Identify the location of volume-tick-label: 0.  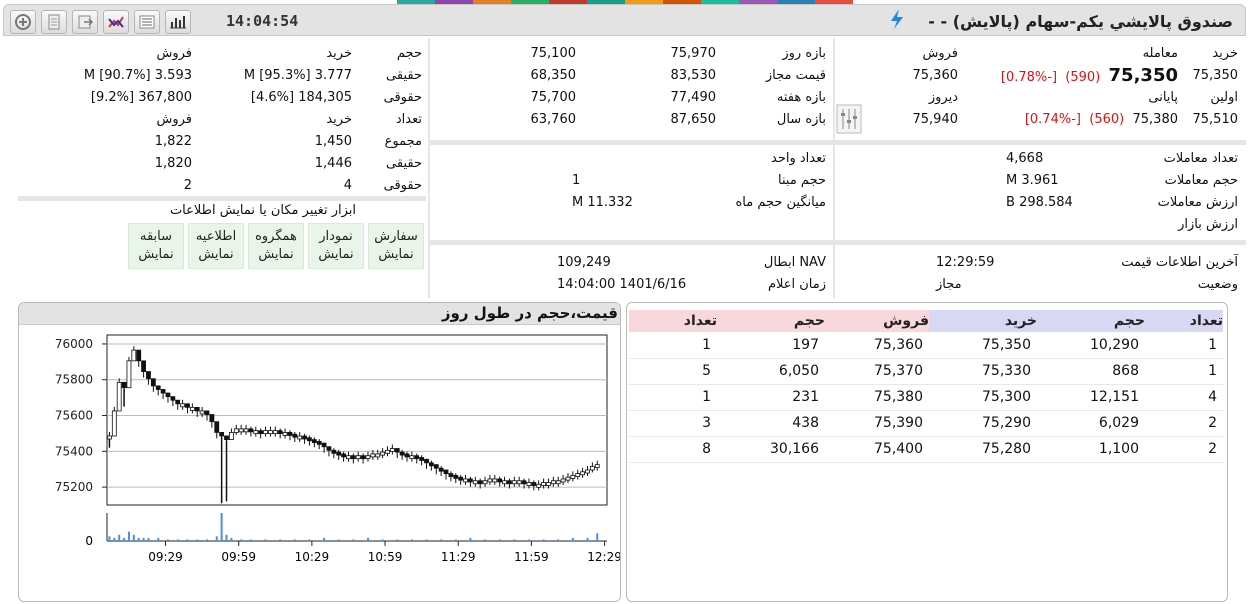
(89, 541).